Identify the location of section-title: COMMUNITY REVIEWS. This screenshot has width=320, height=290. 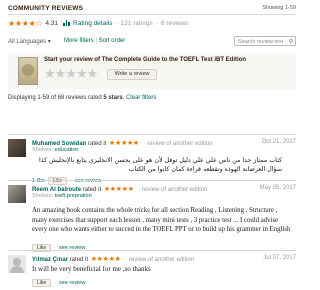
(46, 8).